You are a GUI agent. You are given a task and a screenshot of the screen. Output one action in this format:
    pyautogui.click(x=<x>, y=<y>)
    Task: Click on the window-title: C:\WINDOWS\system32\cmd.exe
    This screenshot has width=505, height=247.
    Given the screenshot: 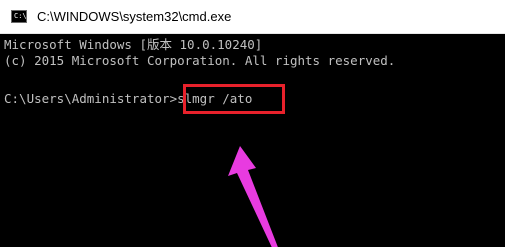 What is the action you would take?
    pyautogui.click(x=134, y=16)
    